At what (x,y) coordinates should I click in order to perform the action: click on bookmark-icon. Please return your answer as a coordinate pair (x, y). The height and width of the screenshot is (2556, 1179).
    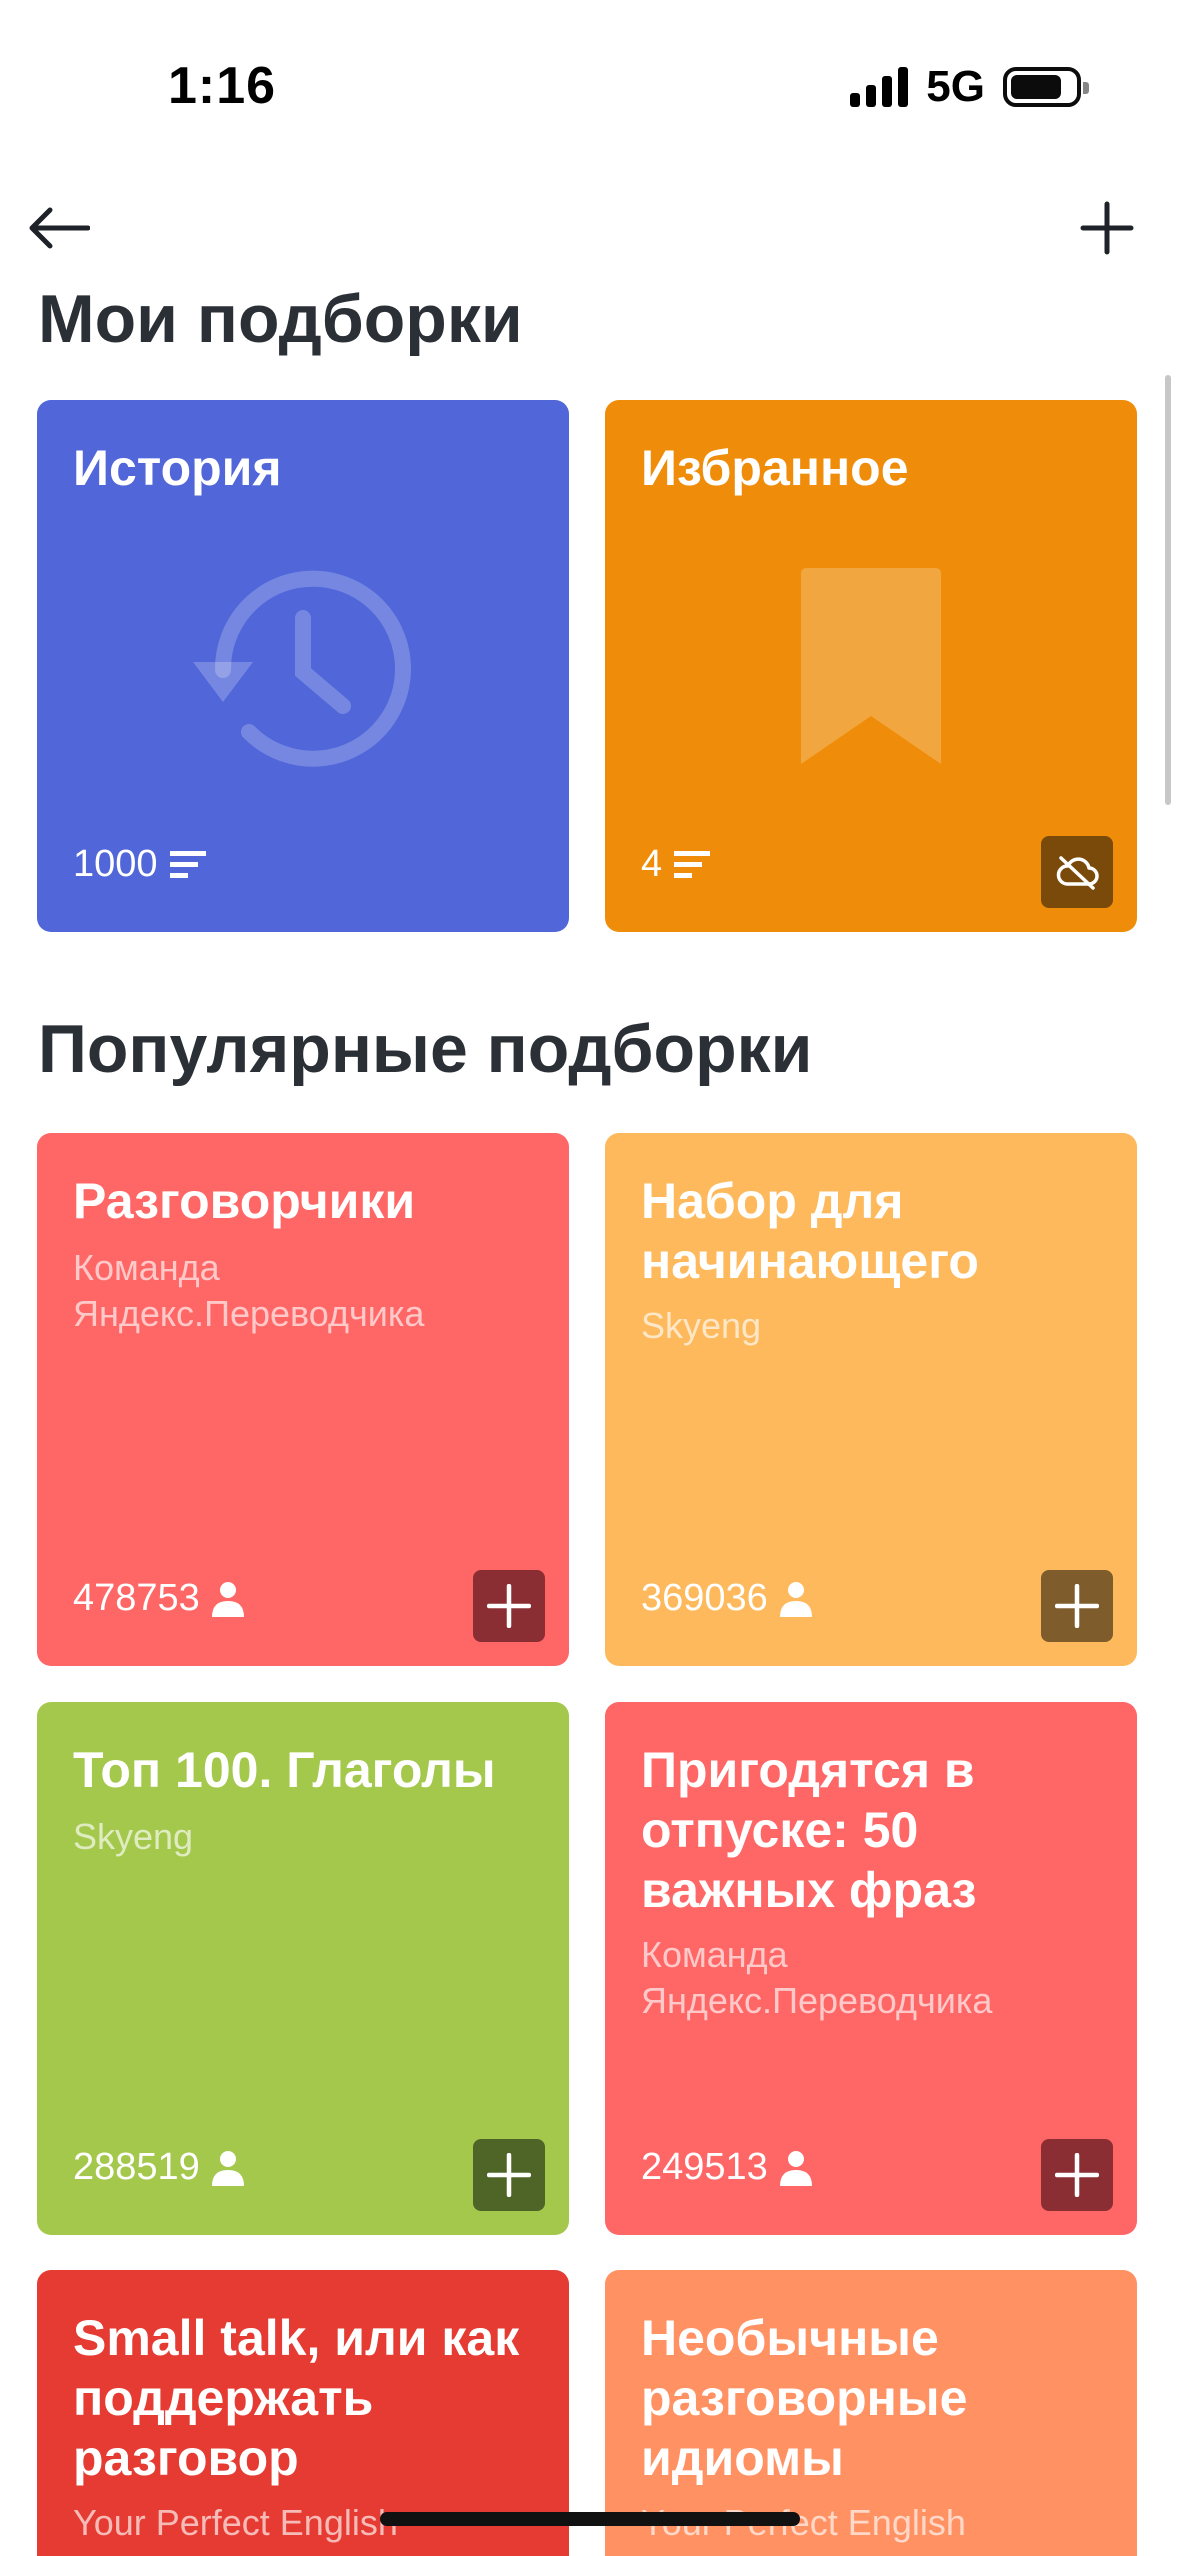
    Looking at the image, I should click on (871, 670).